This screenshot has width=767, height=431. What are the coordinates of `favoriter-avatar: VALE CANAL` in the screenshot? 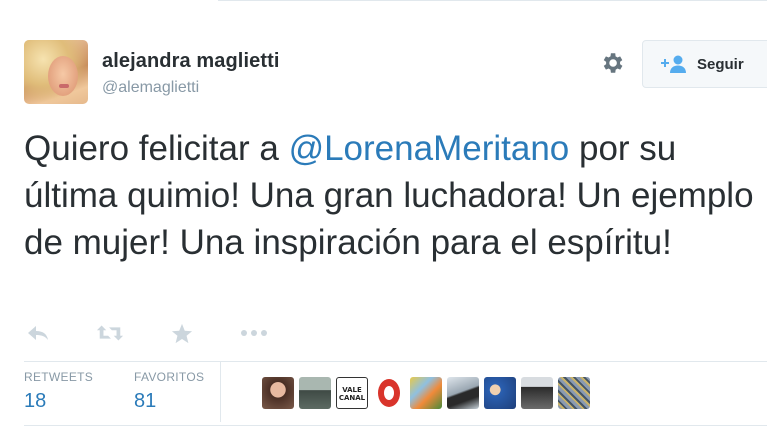 It's located at (352, 393).